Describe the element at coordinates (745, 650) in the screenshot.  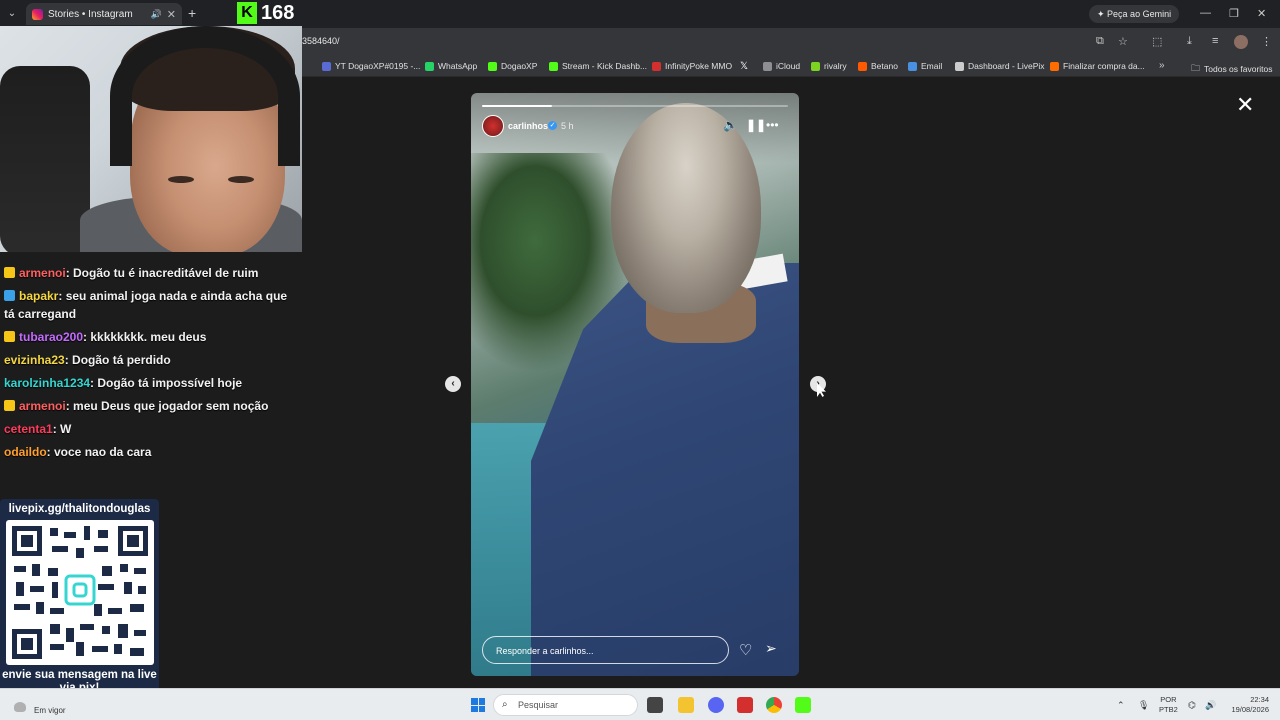
I see `heart-icon: ♡` at that location.